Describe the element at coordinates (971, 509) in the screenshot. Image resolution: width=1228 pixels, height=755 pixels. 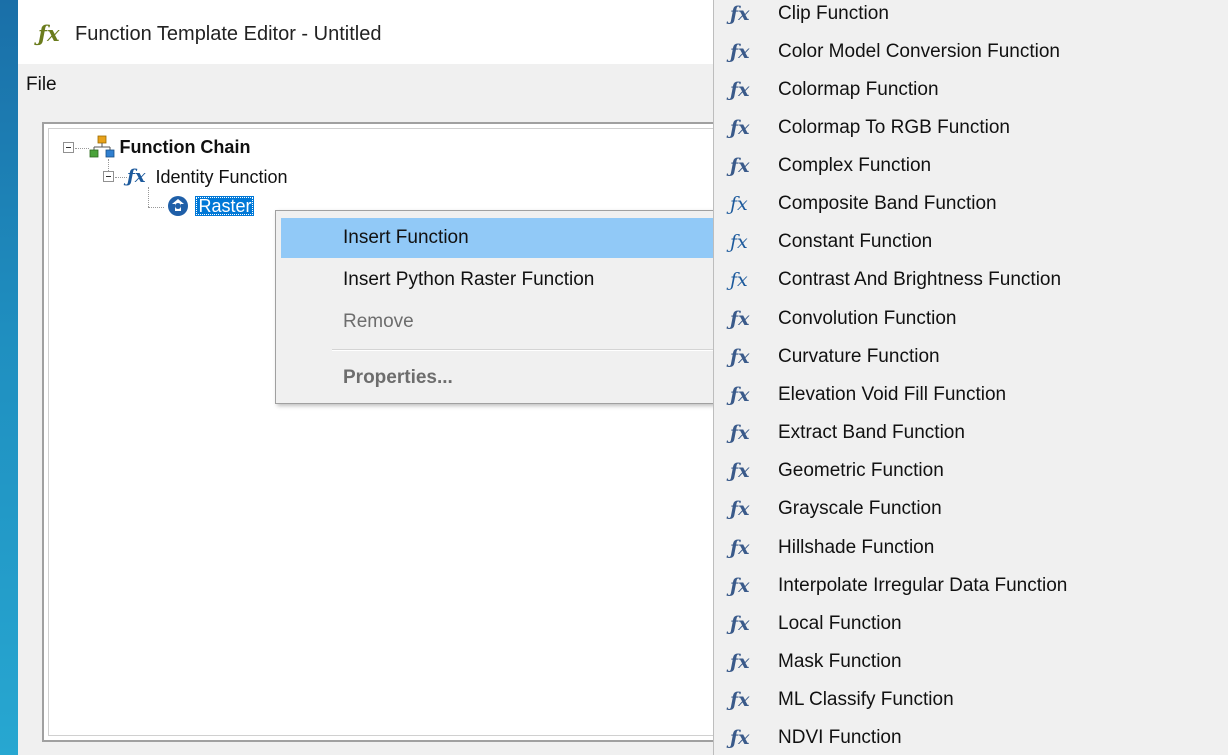
I see `submenu-item-grayscale-function: ƒx Grayscale Function` at that location.